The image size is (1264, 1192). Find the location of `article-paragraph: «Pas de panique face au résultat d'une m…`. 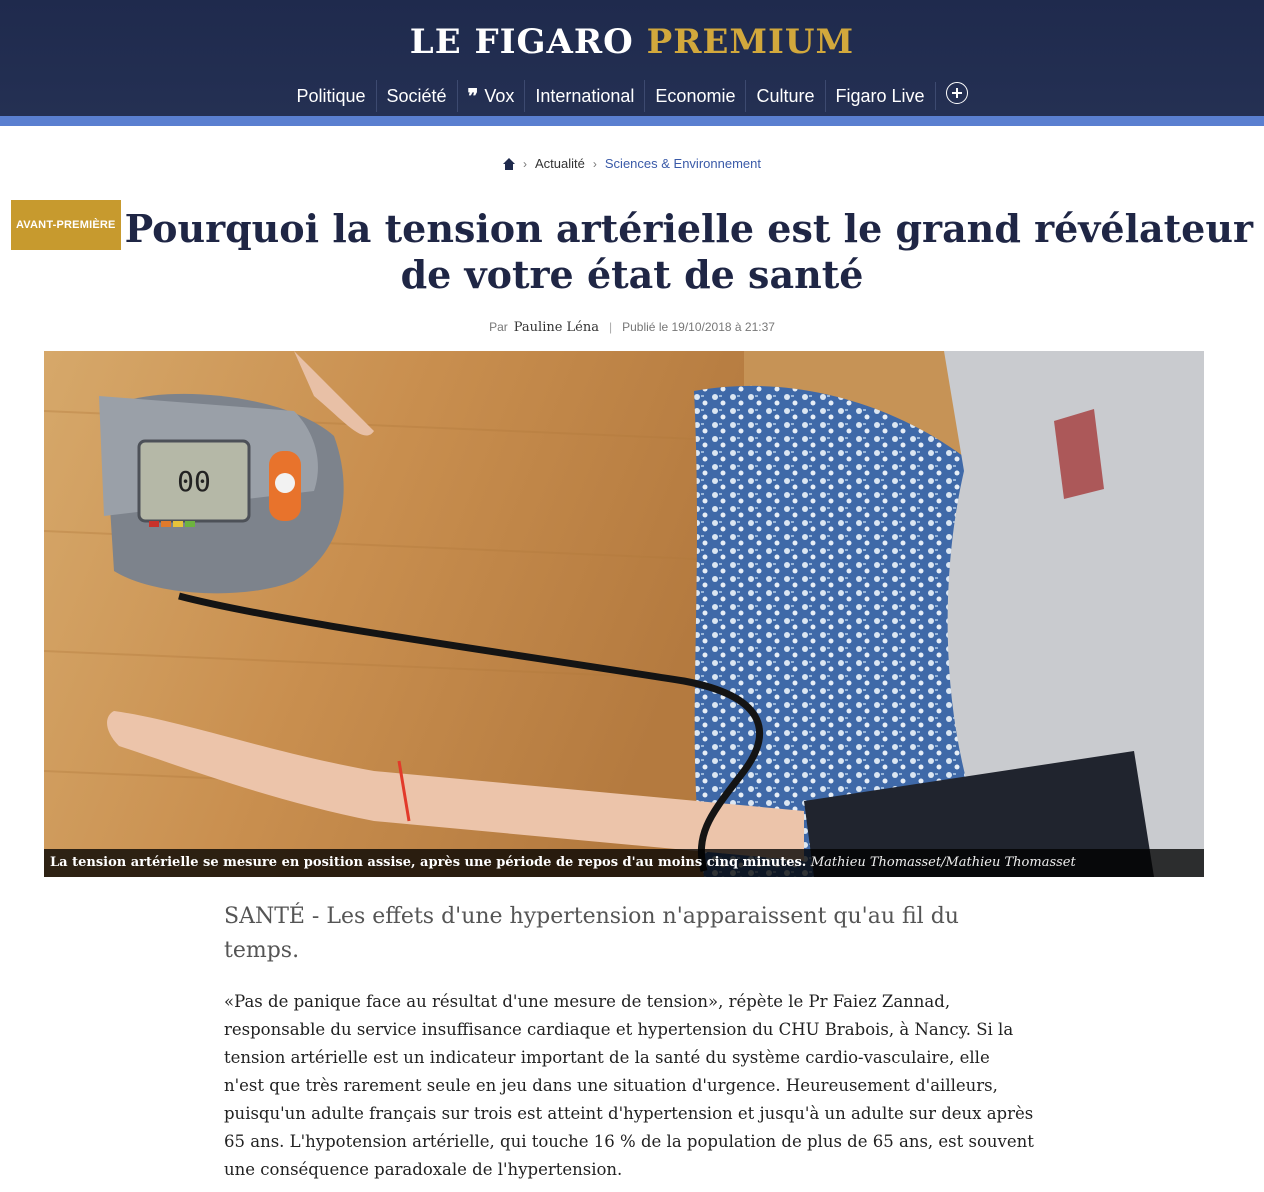

article-paragraph: «Pas de panique face au résultat d'une m… is located at coordinates (629, 1085).